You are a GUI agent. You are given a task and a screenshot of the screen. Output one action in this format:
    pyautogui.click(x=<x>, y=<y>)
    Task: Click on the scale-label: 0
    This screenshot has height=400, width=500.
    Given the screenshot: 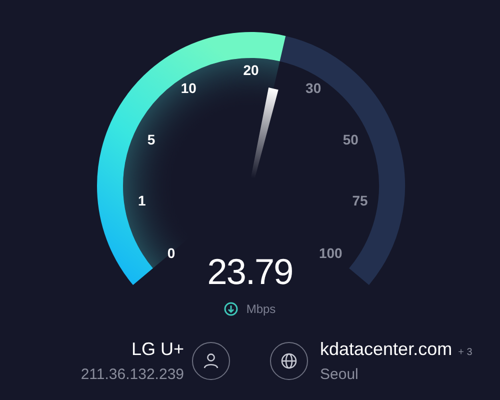 What is the action you would take?
    pyautogui.click(x=171, y=252)
    